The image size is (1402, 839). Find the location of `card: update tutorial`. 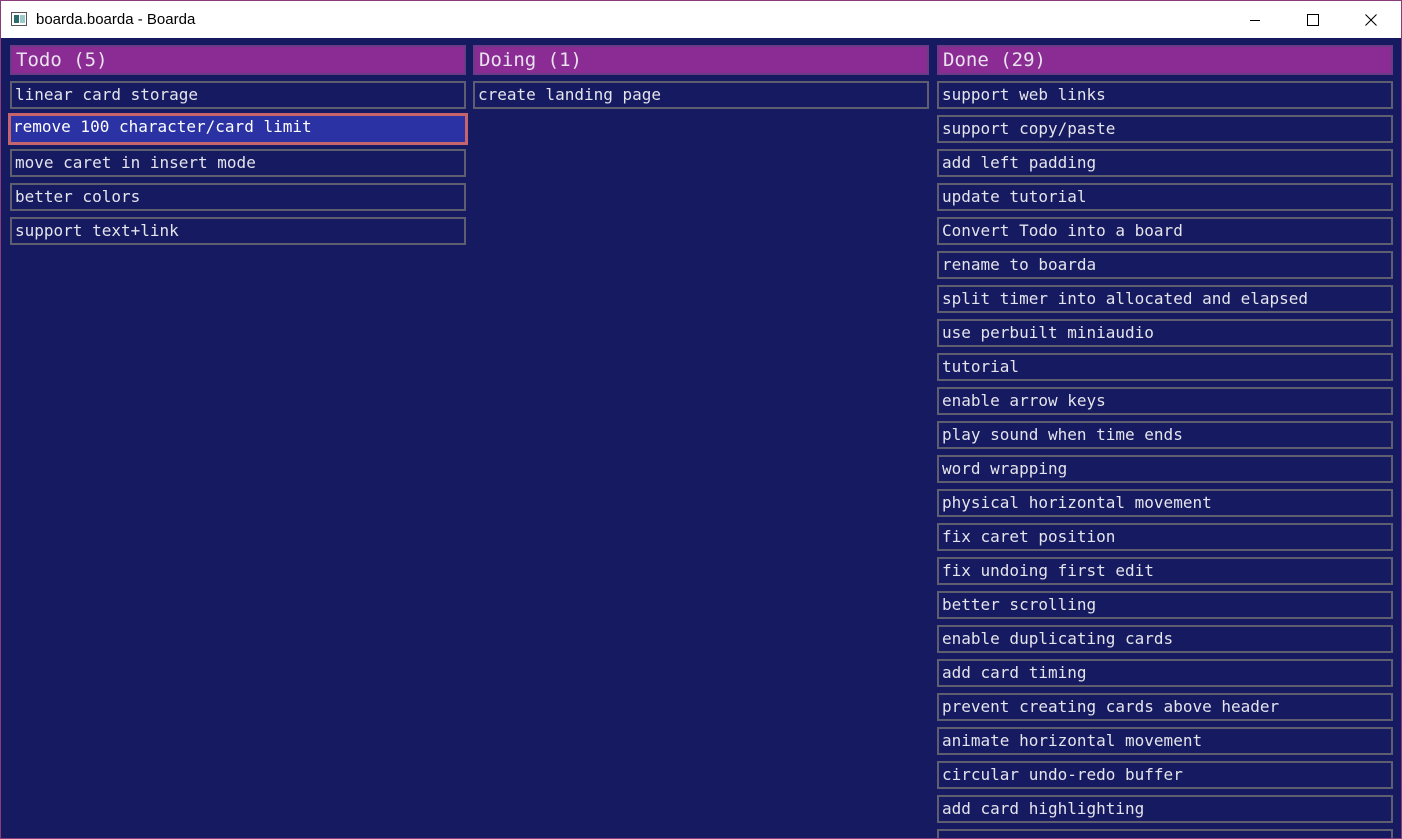

card: update tutorial is located at coordinates (1165, 197).